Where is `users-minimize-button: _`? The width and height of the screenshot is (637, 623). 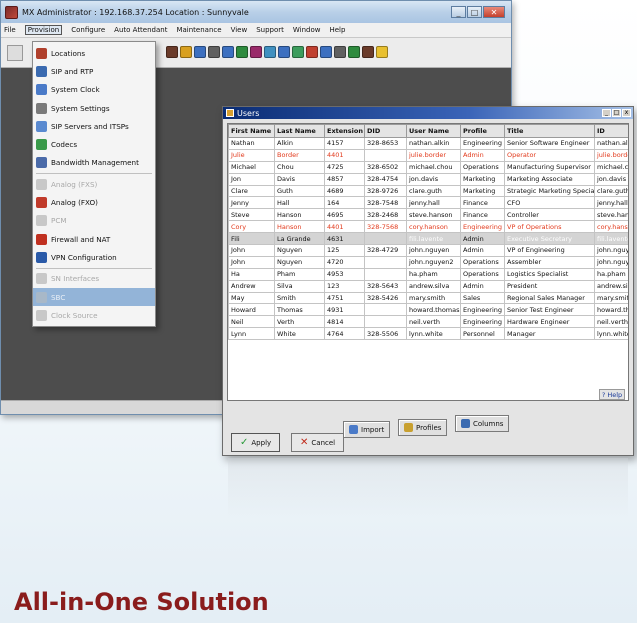 users-minimize-button: _ is located at coordinates (606, 113).